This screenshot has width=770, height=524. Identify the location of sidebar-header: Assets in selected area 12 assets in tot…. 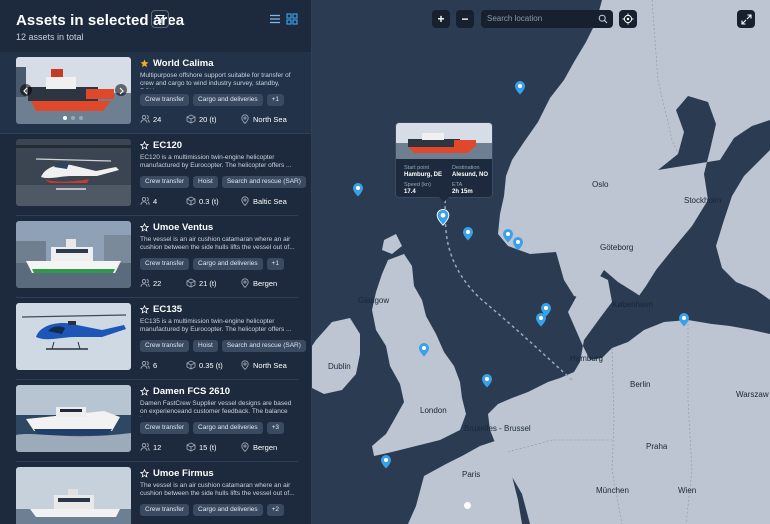
(155, 24).